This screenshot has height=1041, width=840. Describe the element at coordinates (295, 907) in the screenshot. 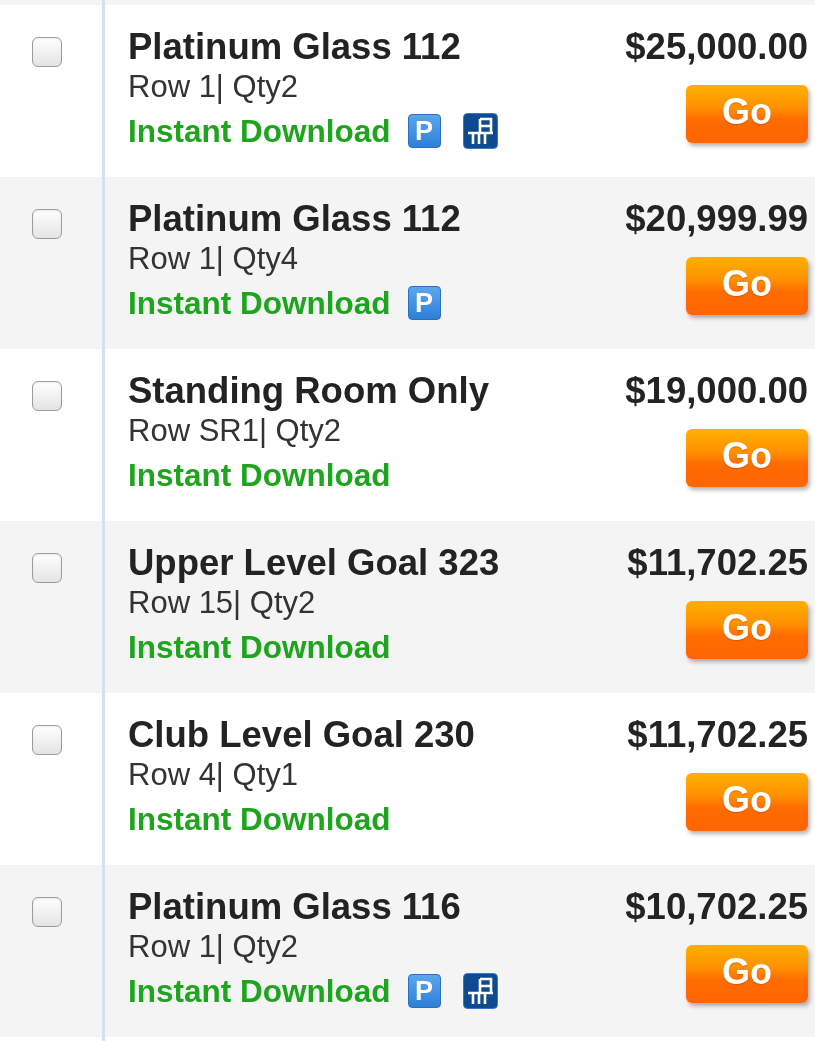

I see `section-name: Platinum Glass 116` at that location.